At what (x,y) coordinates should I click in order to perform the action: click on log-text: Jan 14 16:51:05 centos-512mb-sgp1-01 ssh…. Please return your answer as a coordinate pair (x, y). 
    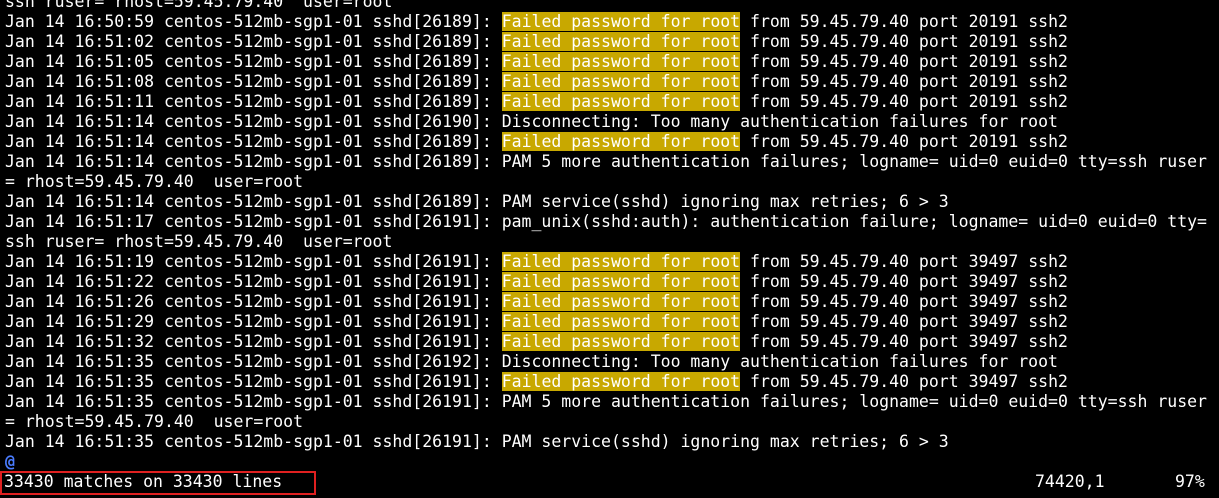
    Looking at the image, I should click on (253, 61).